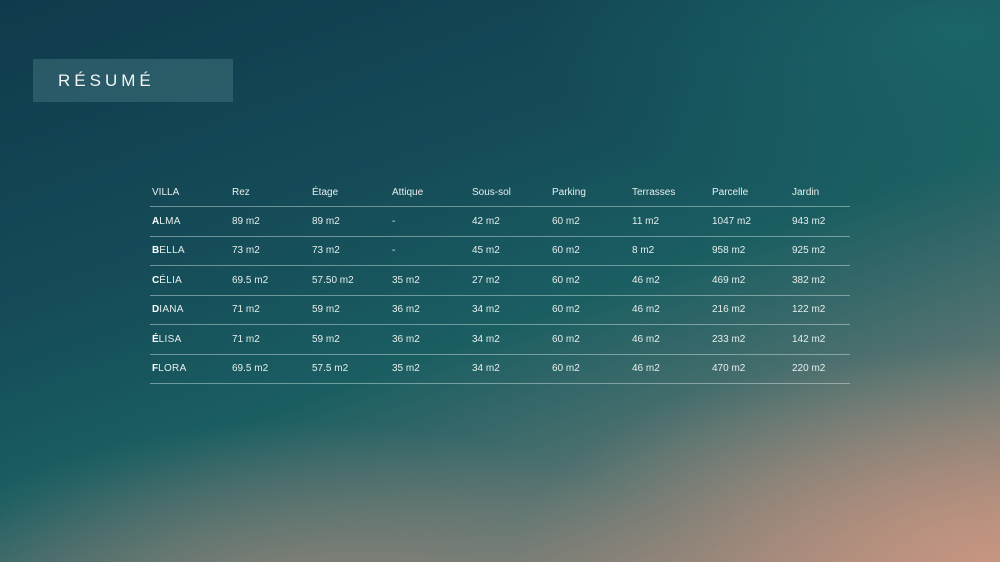 The image size is (1000, 562). I want to click on header-jardin: Jardin, so click(806, 192).